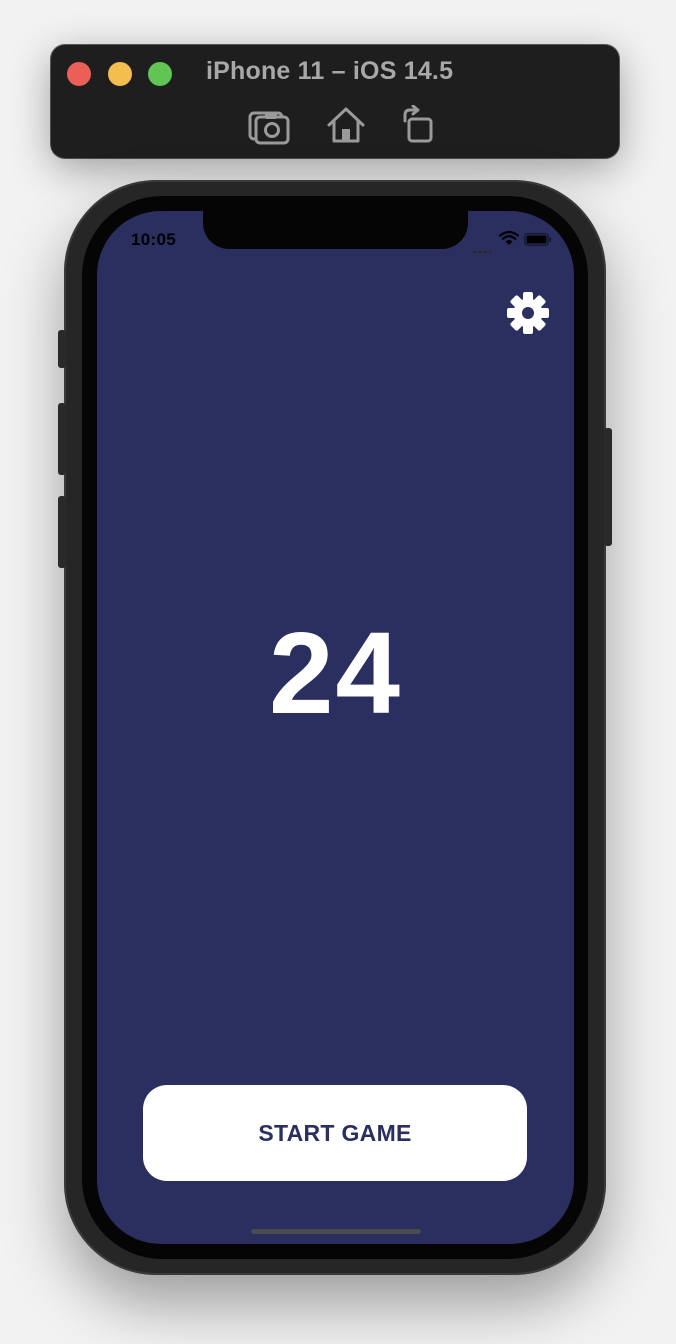 The image size is (676, 1344). Describe the element at coordinates (62, 439) in the screenshot. I see `volume-up-button` at that location.